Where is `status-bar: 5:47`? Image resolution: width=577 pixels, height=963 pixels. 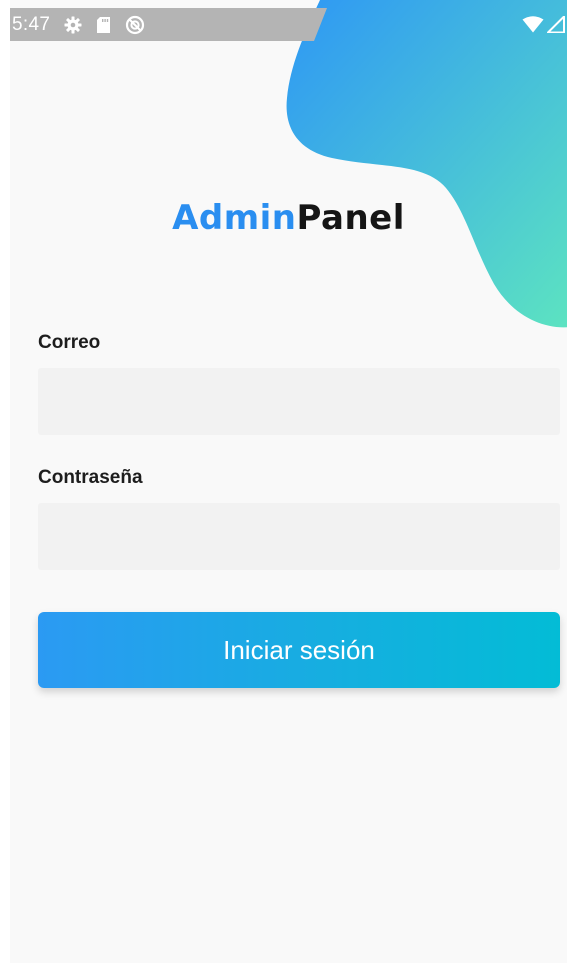
status-bar: 5:47 is located at coordinates (293, 24).